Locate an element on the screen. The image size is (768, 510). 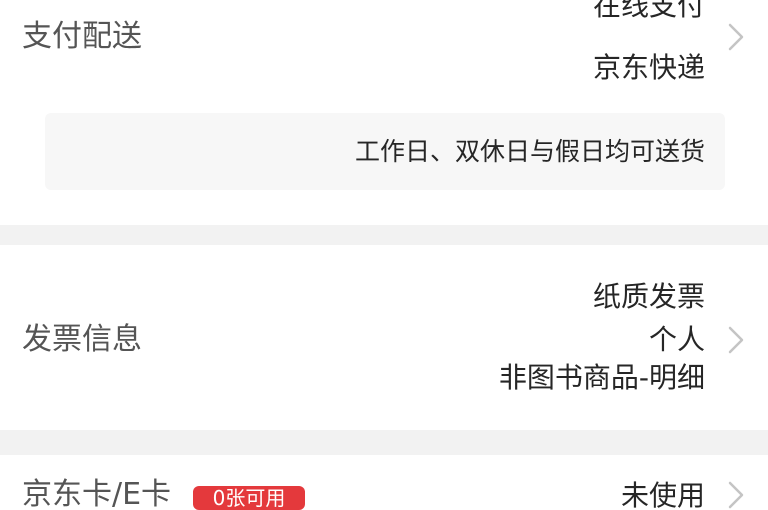
delivery-time-note: 工作日、双休日与假日均可送货 is located at coordinates (385, 151).